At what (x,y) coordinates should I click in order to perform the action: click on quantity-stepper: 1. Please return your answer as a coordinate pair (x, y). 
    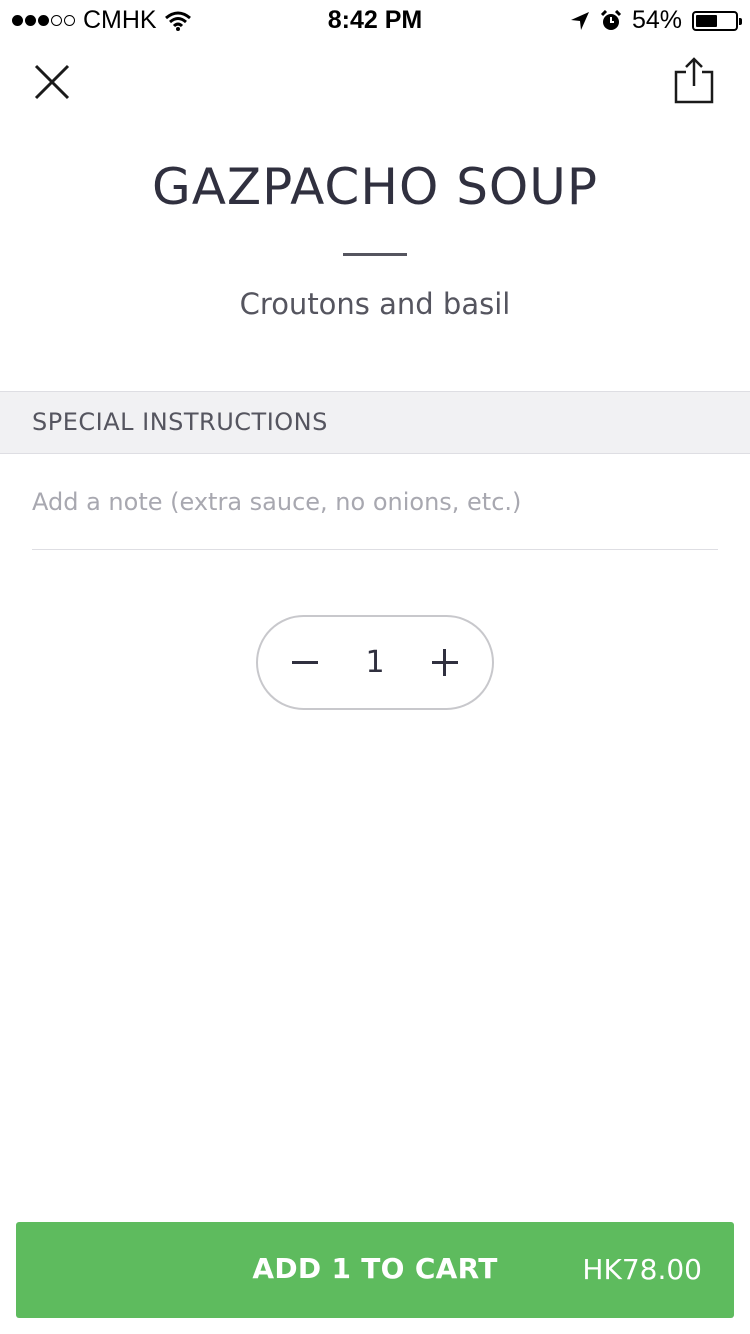
    Looking at the image, I should click on (375, 662).